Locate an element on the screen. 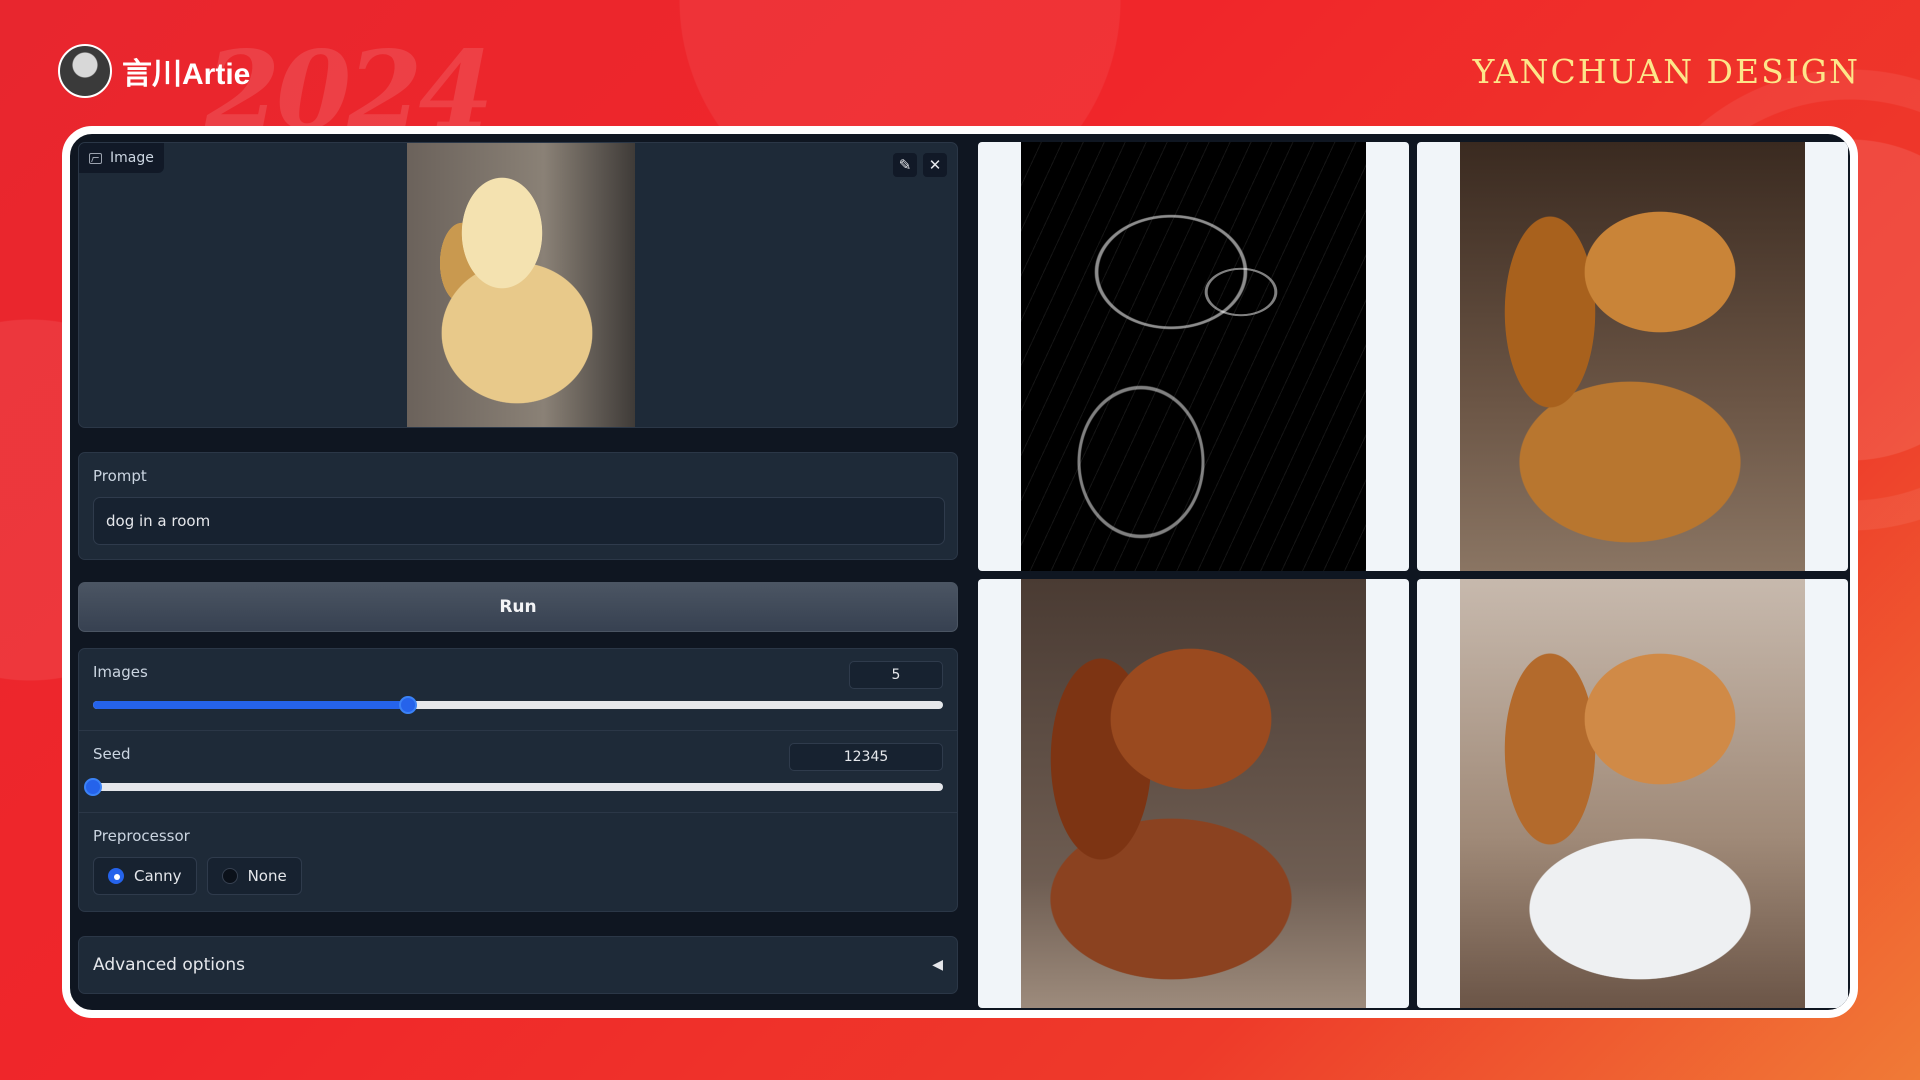  advanced-options-label: Advanced options is located at coordinates (169, 965).